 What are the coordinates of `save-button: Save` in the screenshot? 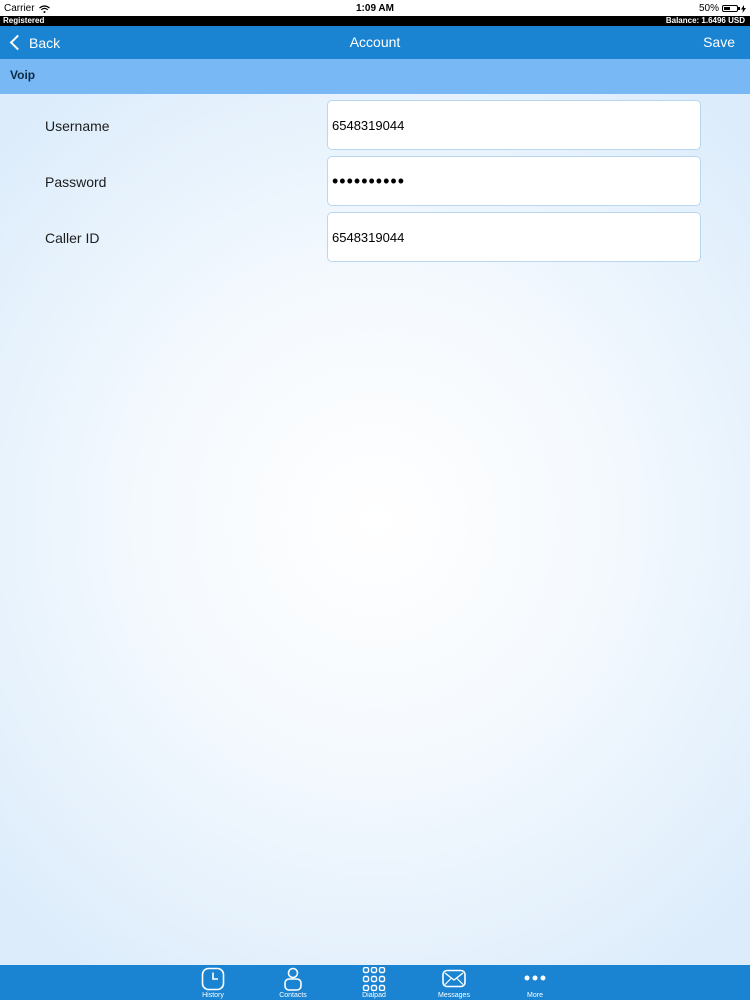 It's located at (719, 42).